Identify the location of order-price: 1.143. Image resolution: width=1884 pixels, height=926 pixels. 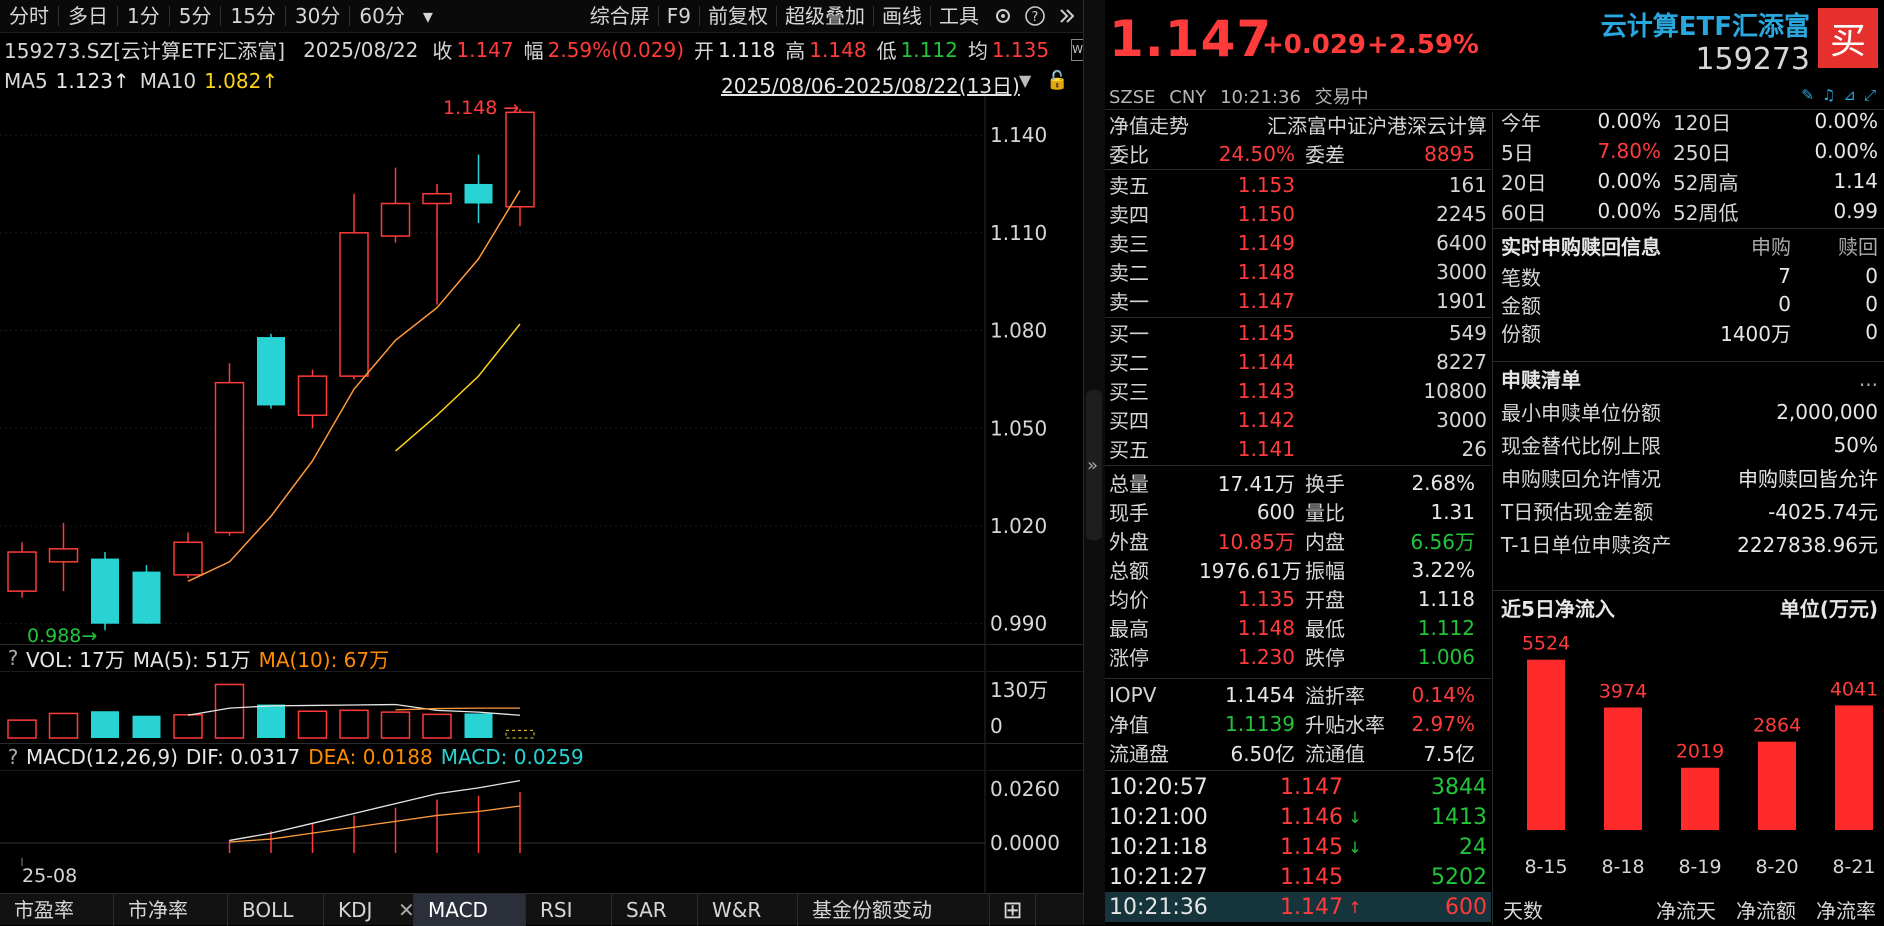
(1266, 390).